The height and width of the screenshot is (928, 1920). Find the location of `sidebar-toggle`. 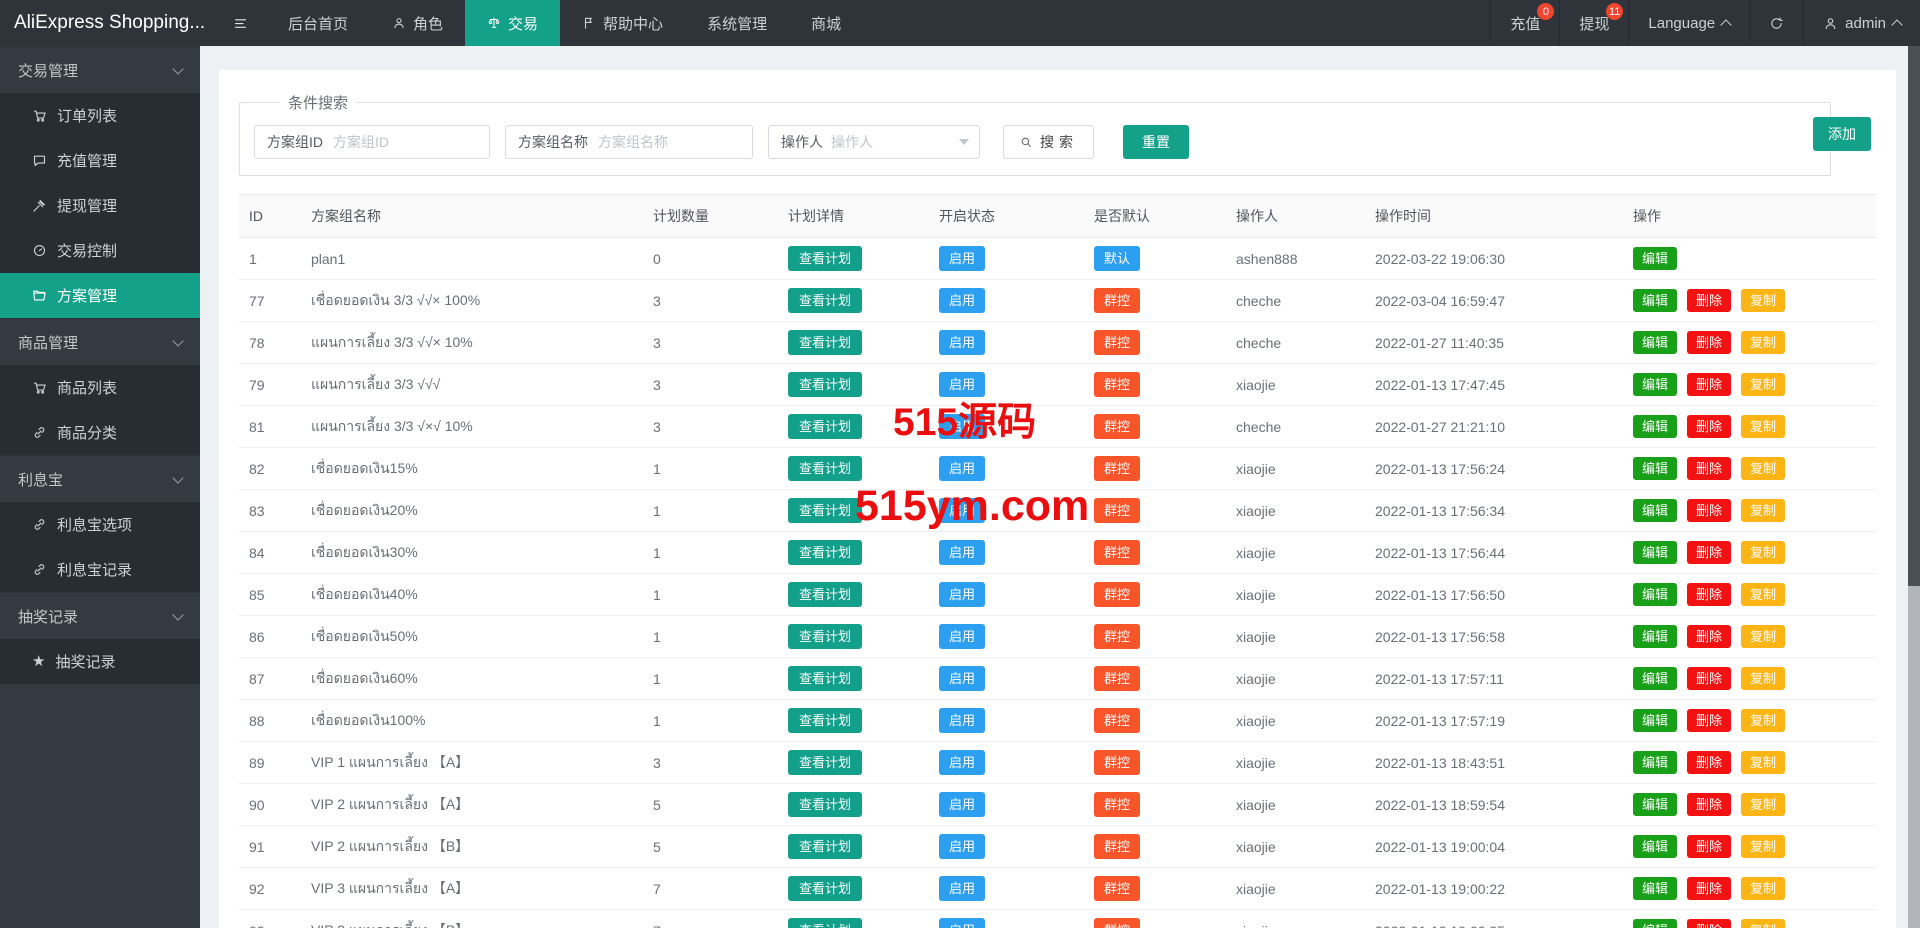

sidebar-toggle is located at coordinates (240, 23).